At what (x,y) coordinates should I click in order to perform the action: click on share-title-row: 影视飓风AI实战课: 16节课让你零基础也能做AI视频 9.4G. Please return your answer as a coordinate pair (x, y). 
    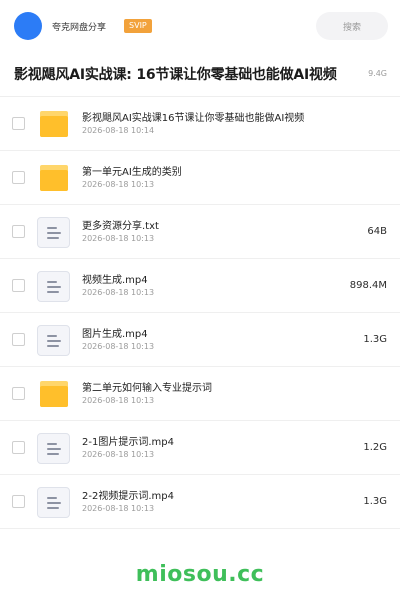
    Looking at the image, I should click on (200, 74).